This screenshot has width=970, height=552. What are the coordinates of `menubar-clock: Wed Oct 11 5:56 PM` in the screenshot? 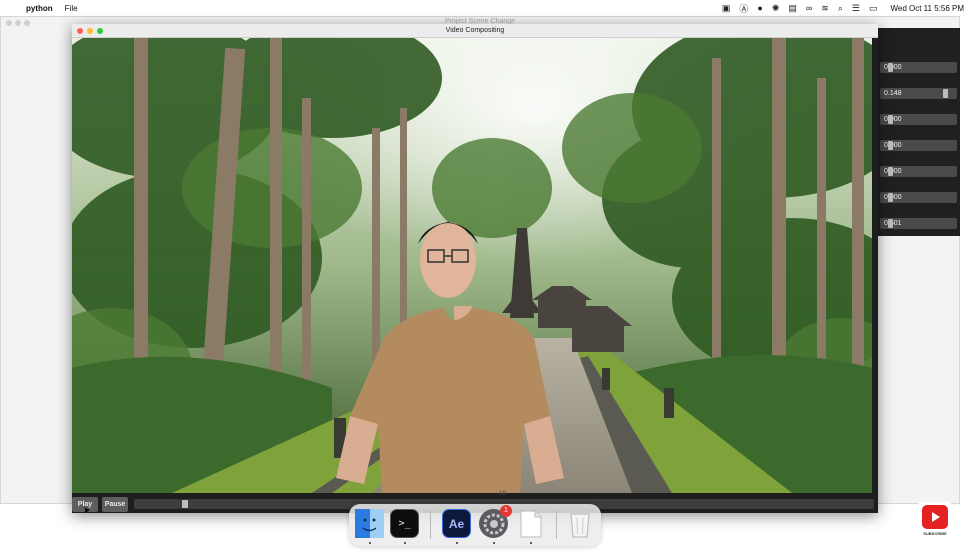 It's located at (927, 8).